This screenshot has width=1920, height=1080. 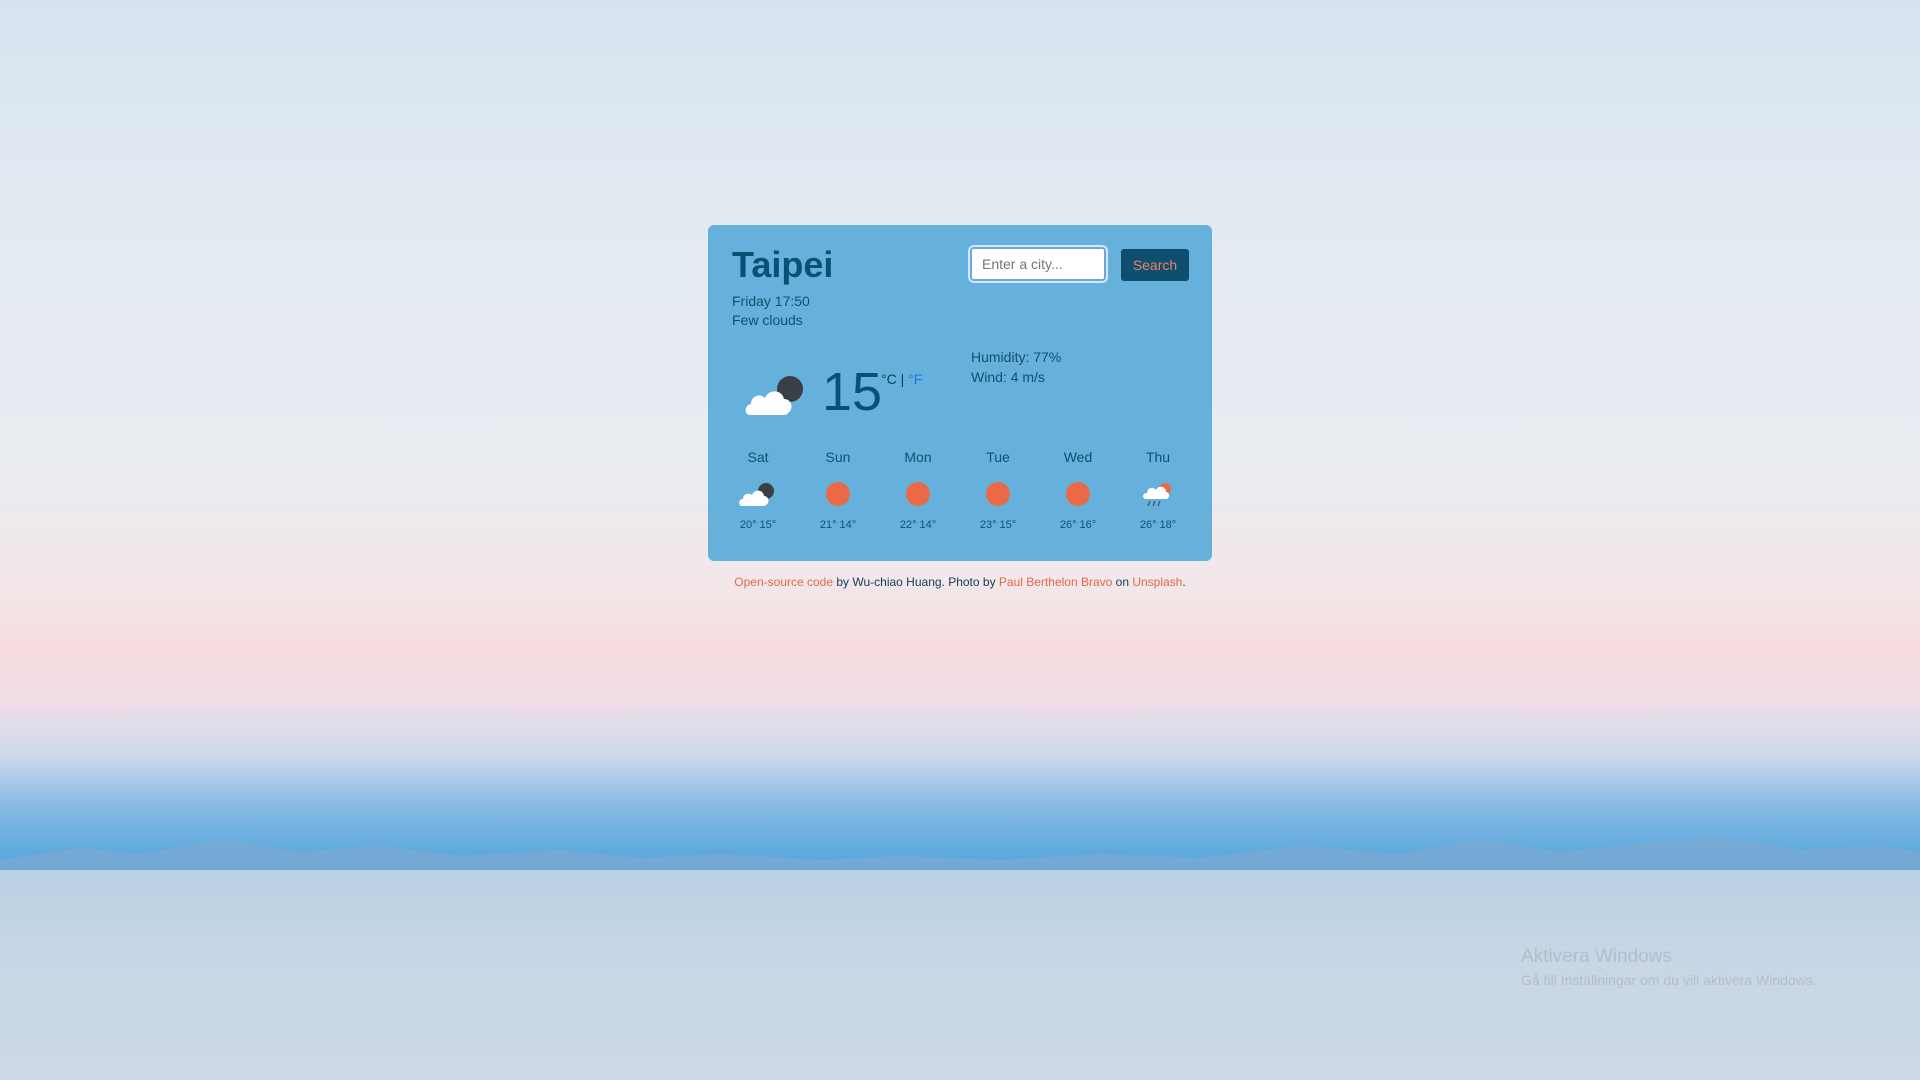 I want to click on forecast-day: Tue 23° 15°, so click(x=998, y=490).